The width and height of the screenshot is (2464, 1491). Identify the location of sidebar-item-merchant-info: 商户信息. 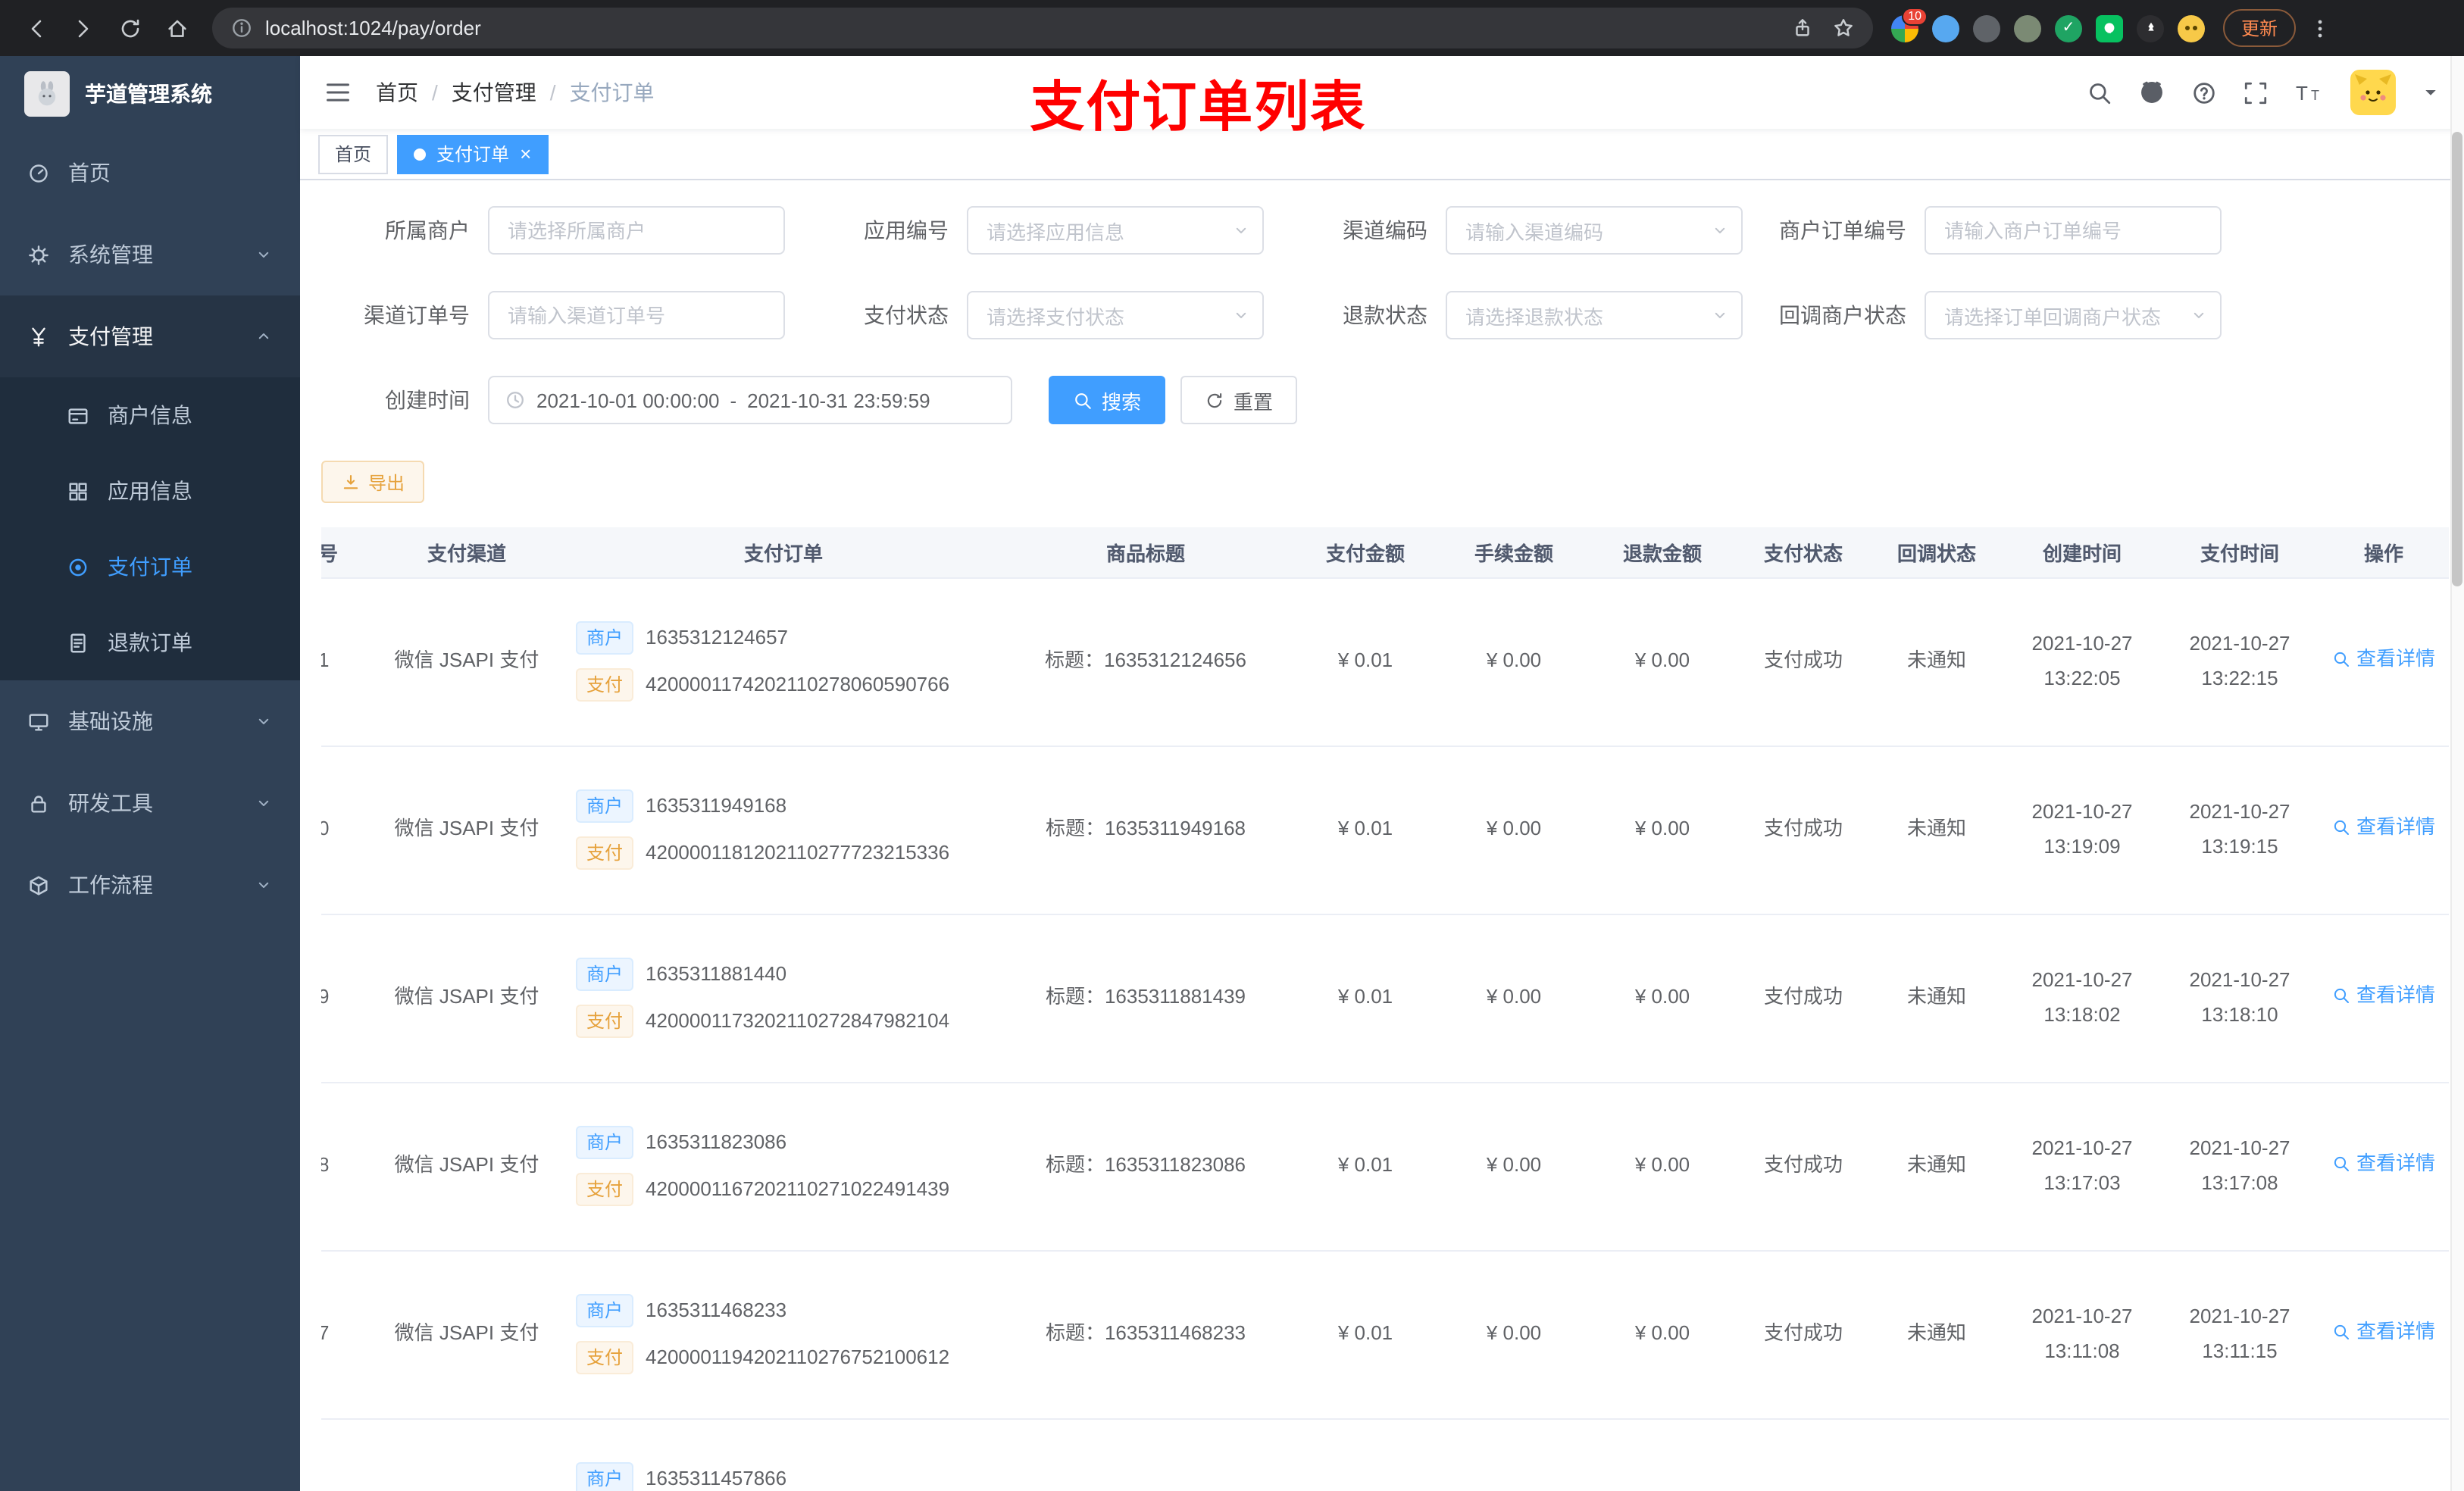
(150, 415).